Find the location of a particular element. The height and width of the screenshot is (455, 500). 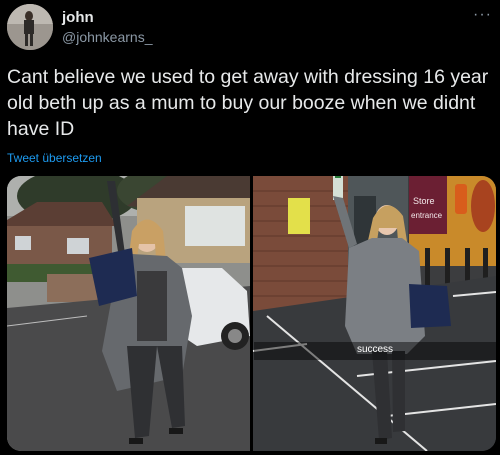

ellipsis-icon: ··· is located at coordinates (482, 15).